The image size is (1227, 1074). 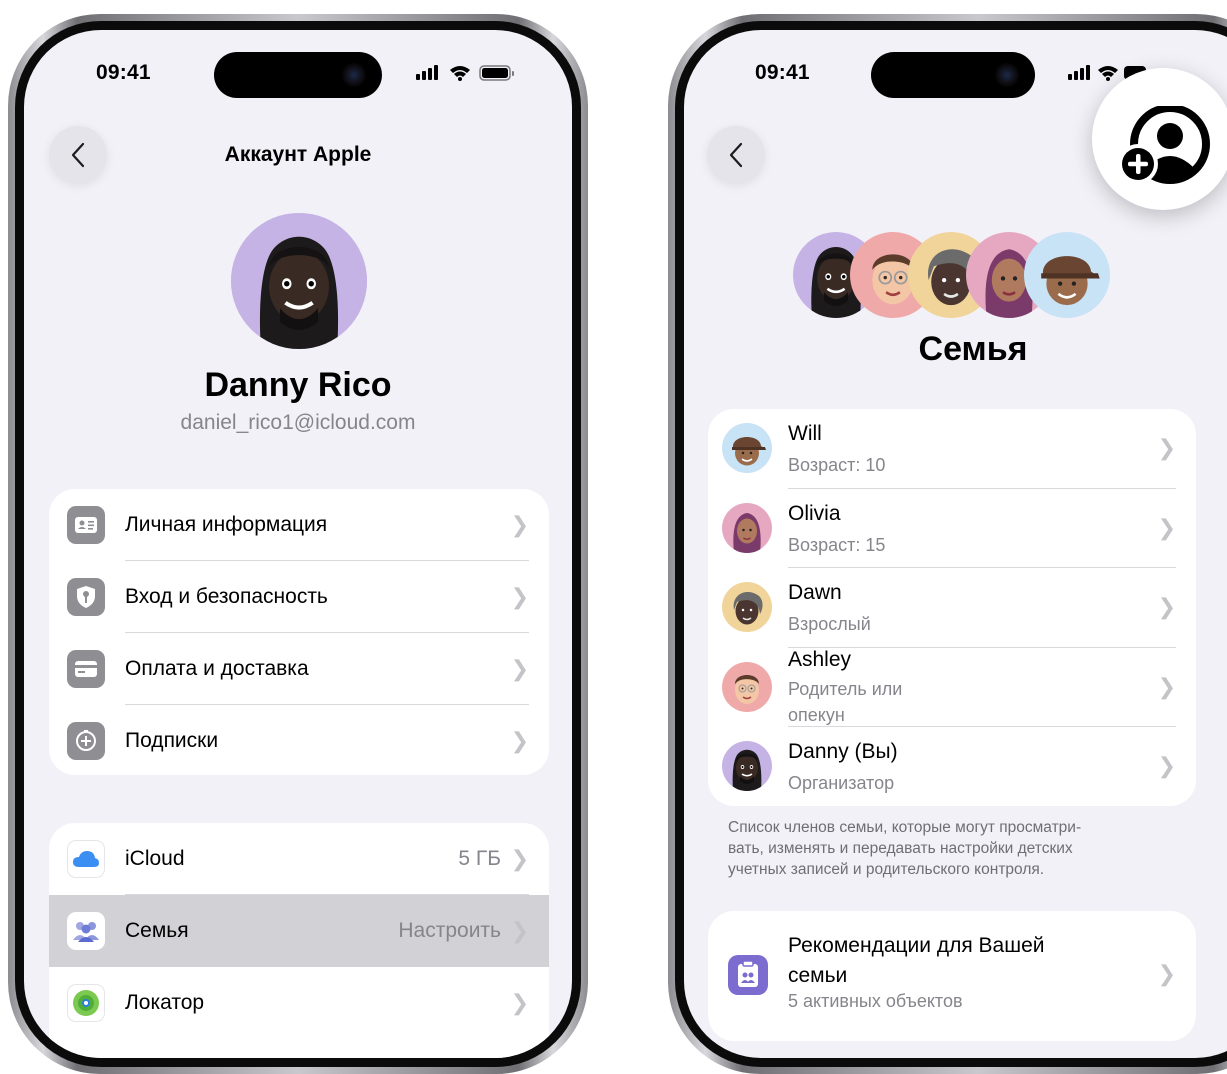 I want to click on row-label: iCloud, so click(x=155, y=858).